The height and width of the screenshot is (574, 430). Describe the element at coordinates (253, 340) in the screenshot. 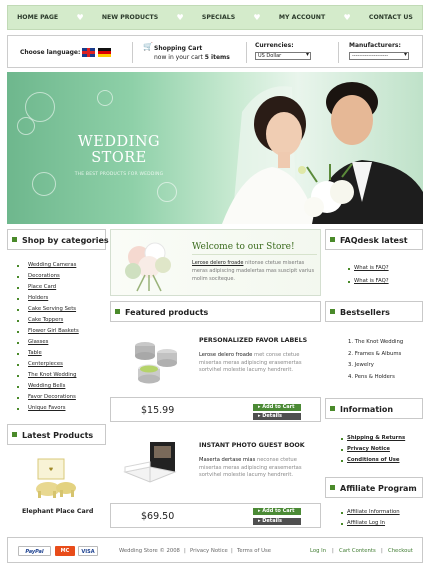

I see `product-name: PERSONALIZED FAVOR LABELS` at that location.